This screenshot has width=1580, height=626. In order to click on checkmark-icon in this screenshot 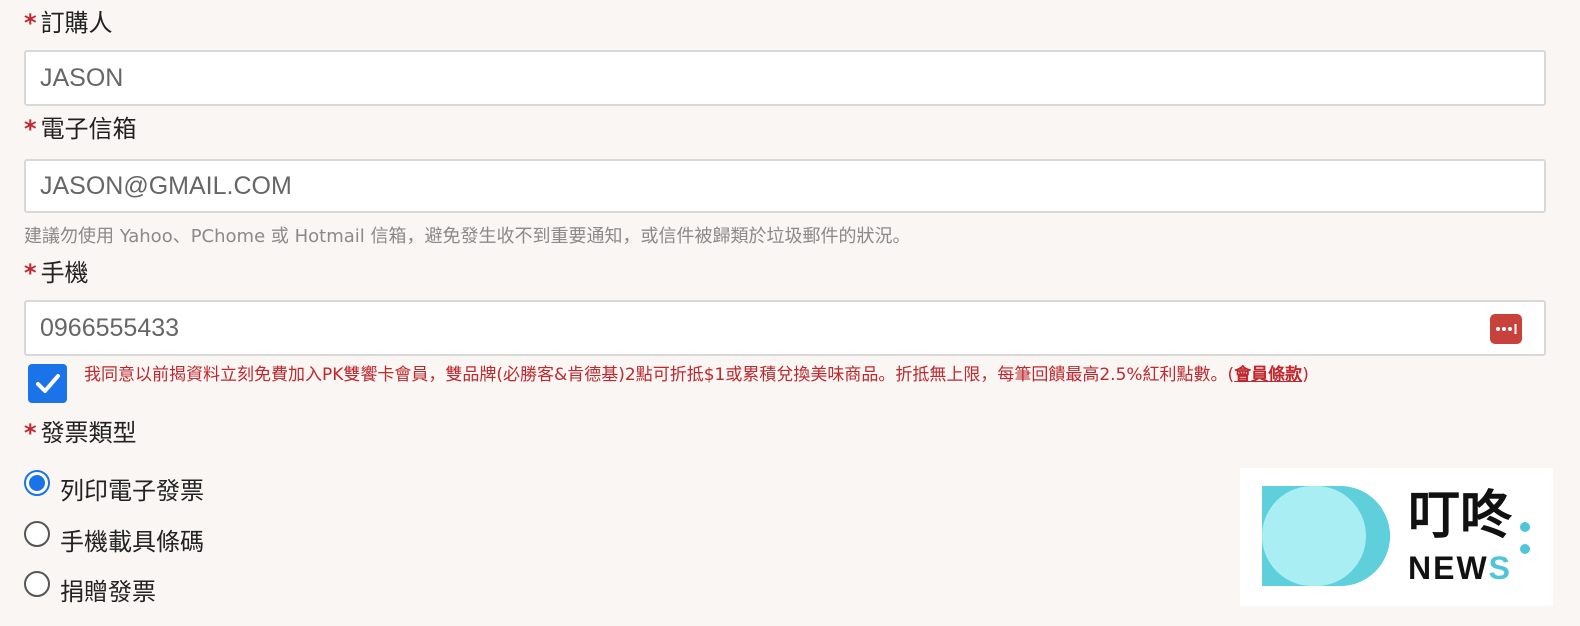, I will do `click(47, 383)`.